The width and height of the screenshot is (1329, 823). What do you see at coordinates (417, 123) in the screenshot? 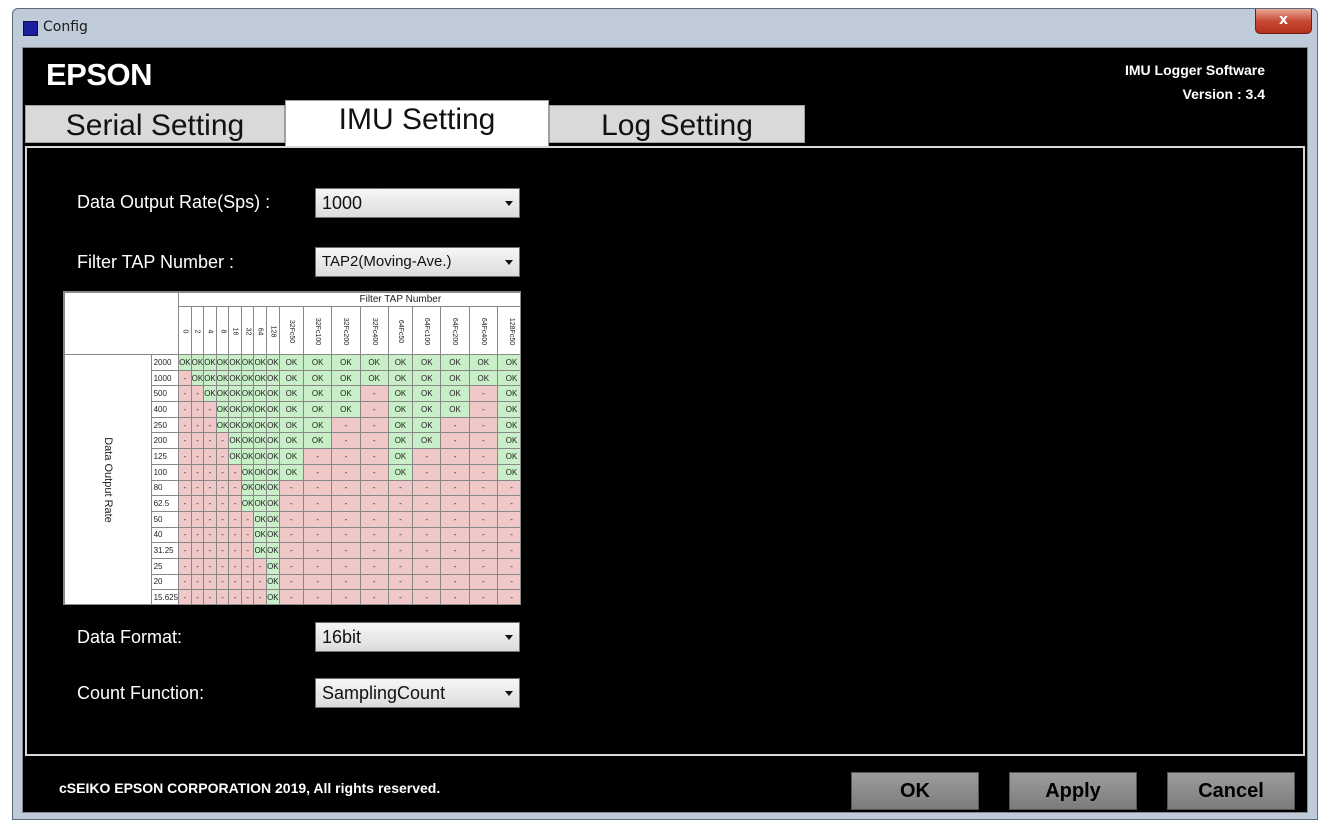
I see `tab-imu-setting: IMU Setting` at bounding box center [417, 123].